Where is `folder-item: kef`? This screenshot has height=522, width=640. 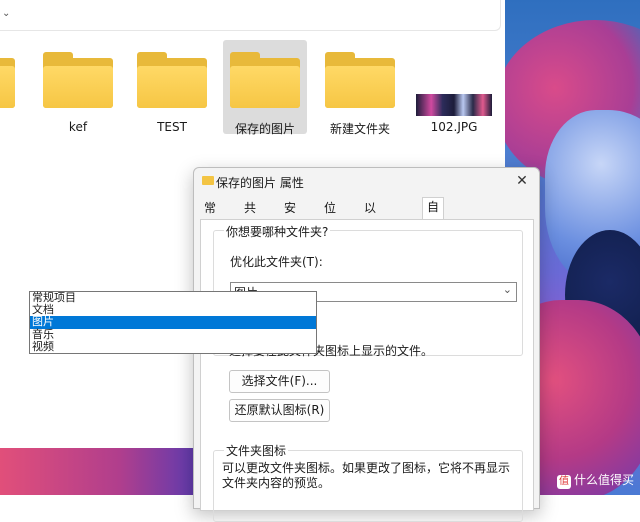 folder-item: kef is located at coordinates (78, 87).